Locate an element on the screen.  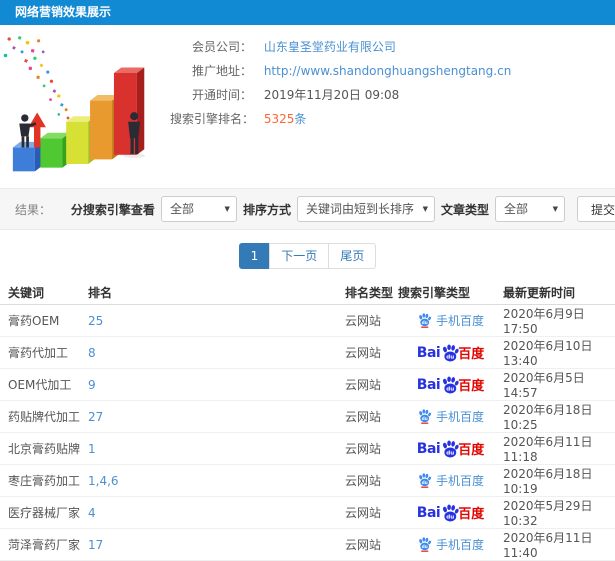
engine-rank-label: 搜索引擎排名： is located at coordinates (212, 119).